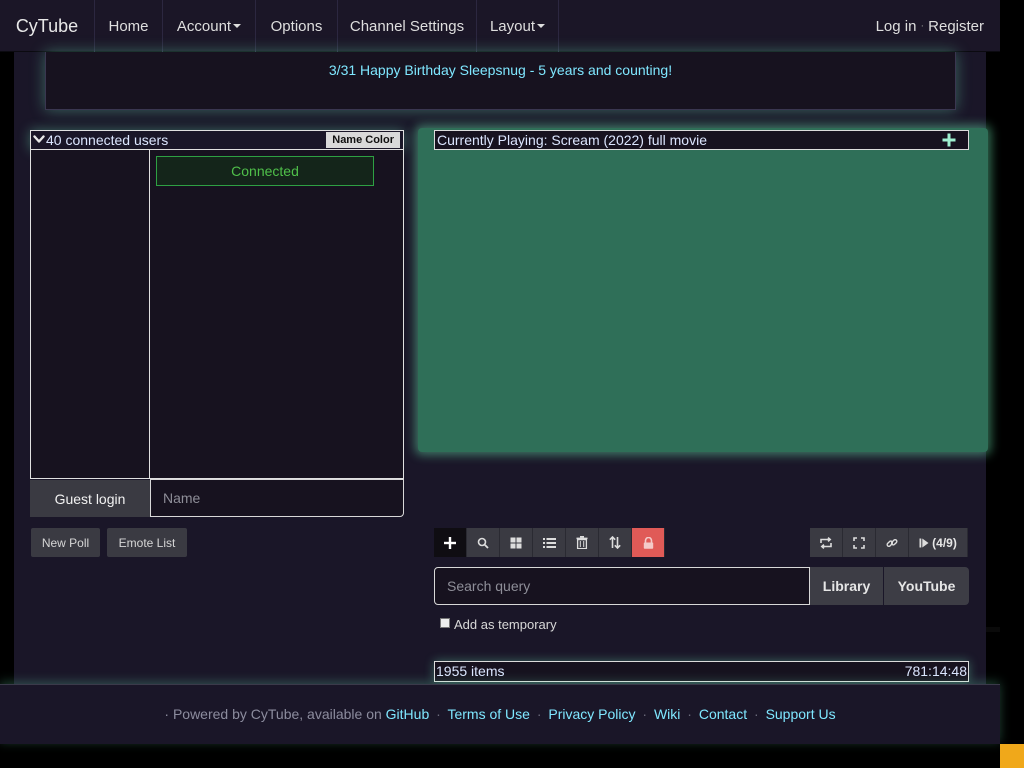 Image resolution: width=1024 pixels, height=768 pixels. I want to click on list-view-button, so click(549, 542).